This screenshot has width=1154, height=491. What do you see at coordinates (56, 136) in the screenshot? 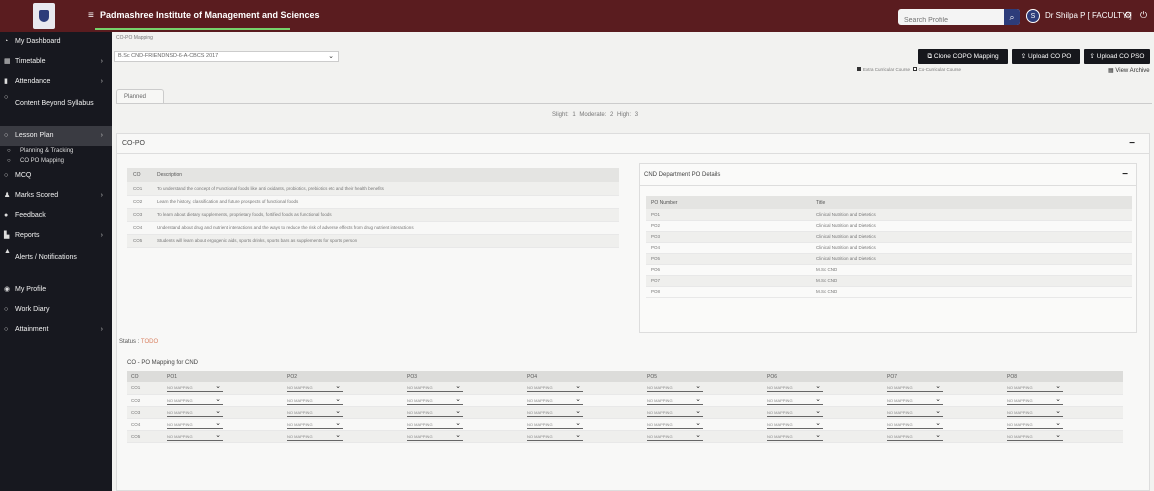
I see `sidebar-item-lesson-plan: ○ Lesson Plan ›` at bounding box center [56, 136].